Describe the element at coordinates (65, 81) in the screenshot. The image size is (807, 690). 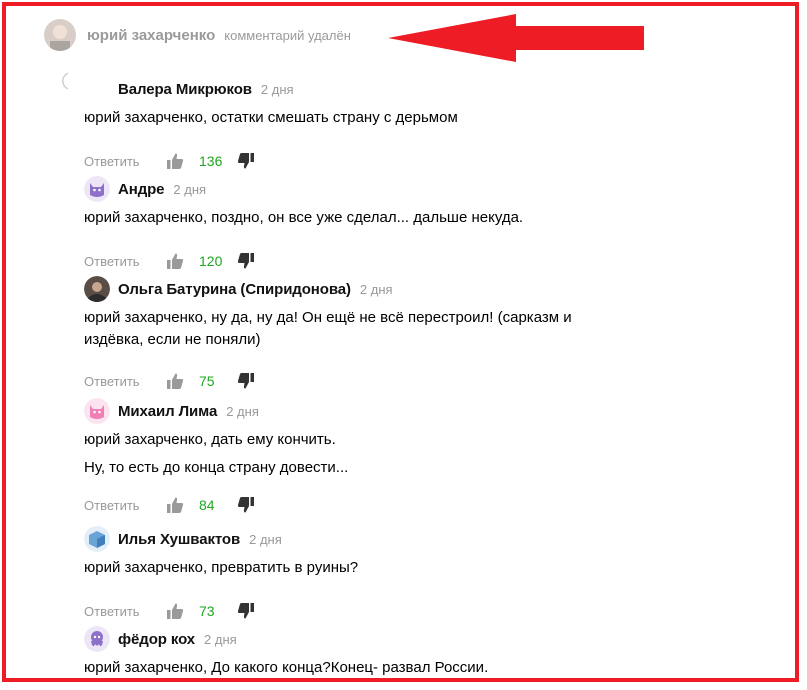
I see `thread-line-icon` at that location.